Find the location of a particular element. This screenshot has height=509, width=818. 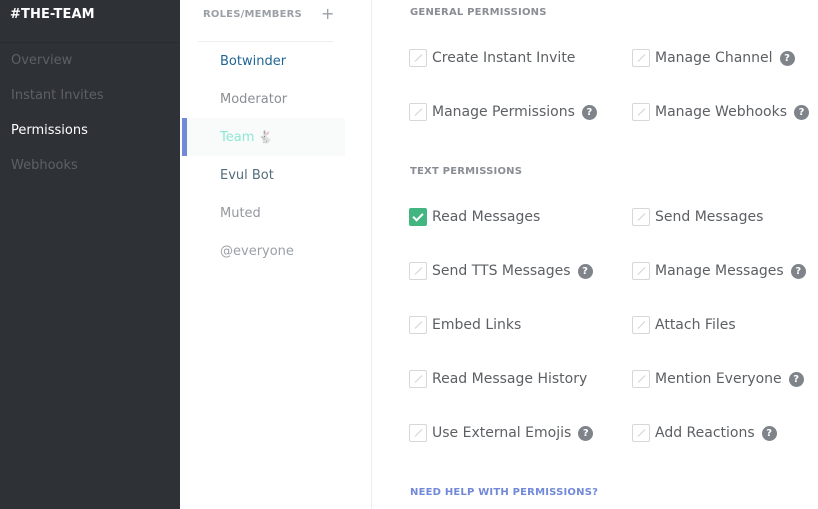

role-item-team: Team 🐇 is located at coordinates (262, 137).